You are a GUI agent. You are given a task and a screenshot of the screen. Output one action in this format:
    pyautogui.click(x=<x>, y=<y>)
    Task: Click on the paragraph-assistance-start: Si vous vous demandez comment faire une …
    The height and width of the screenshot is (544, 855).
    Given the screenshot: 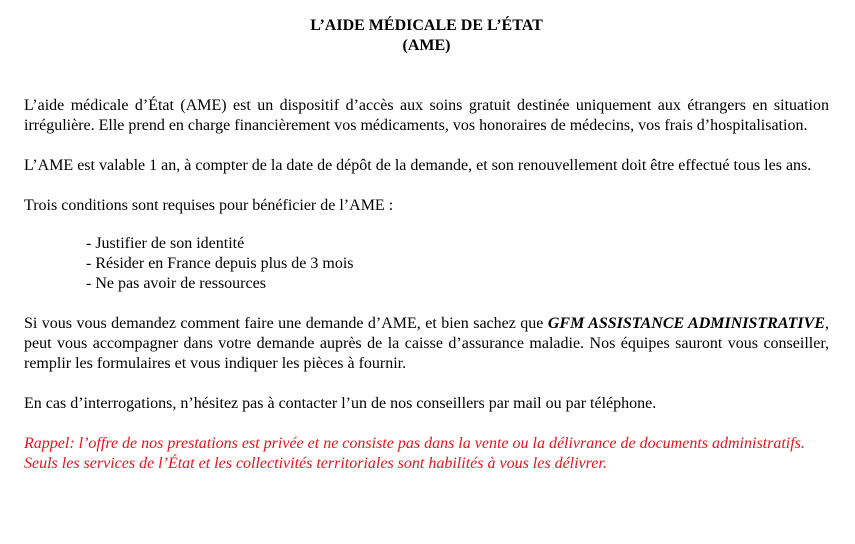 What is the action you would take?
    pyautogui.click(x=286, y=323)
    